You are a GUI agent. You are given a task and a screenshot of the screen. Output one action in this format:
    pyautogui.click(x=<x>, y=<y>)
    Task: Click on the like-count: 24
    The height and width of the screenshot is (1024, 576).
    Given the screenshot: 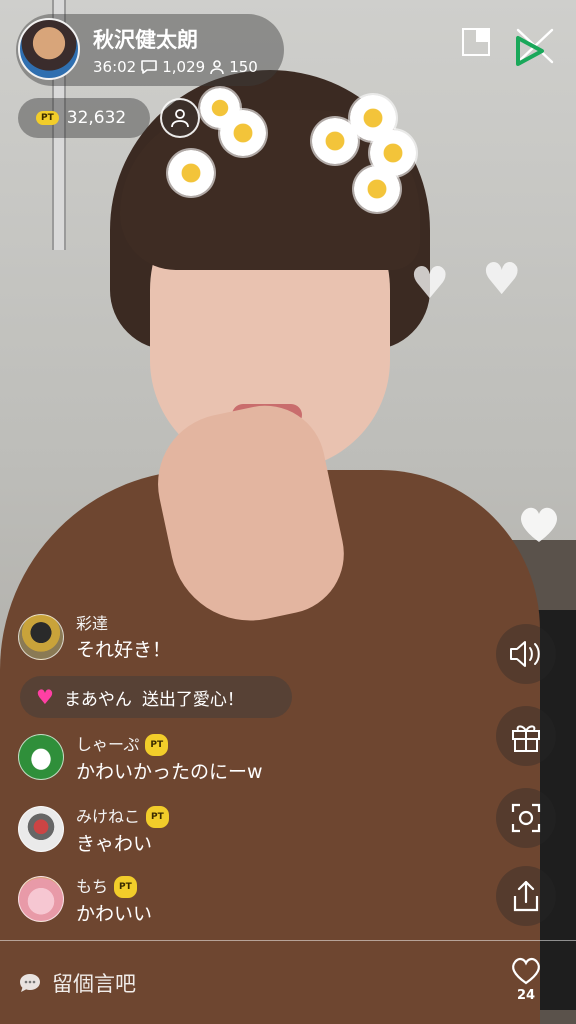 What is the action you would take?
    pyautogui.click(x=526, y=995)
    